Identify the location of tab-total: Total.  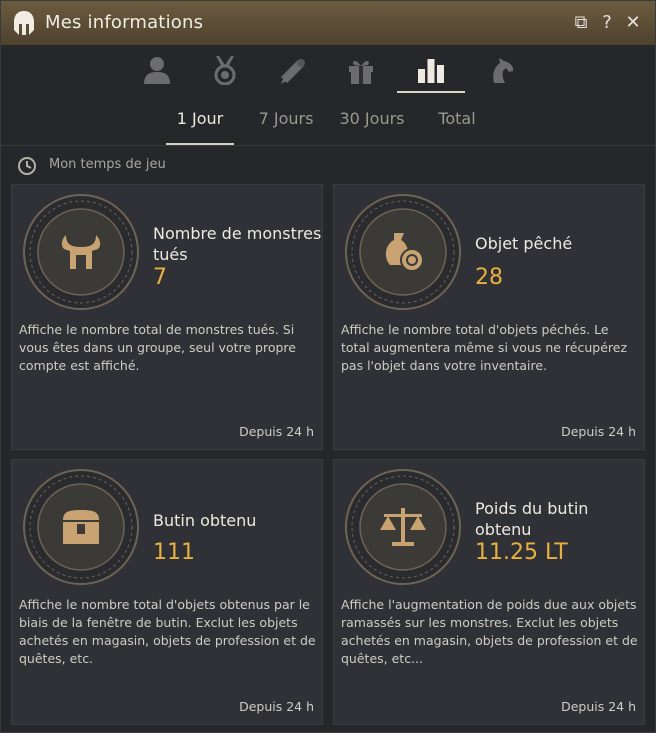
(457, 126).